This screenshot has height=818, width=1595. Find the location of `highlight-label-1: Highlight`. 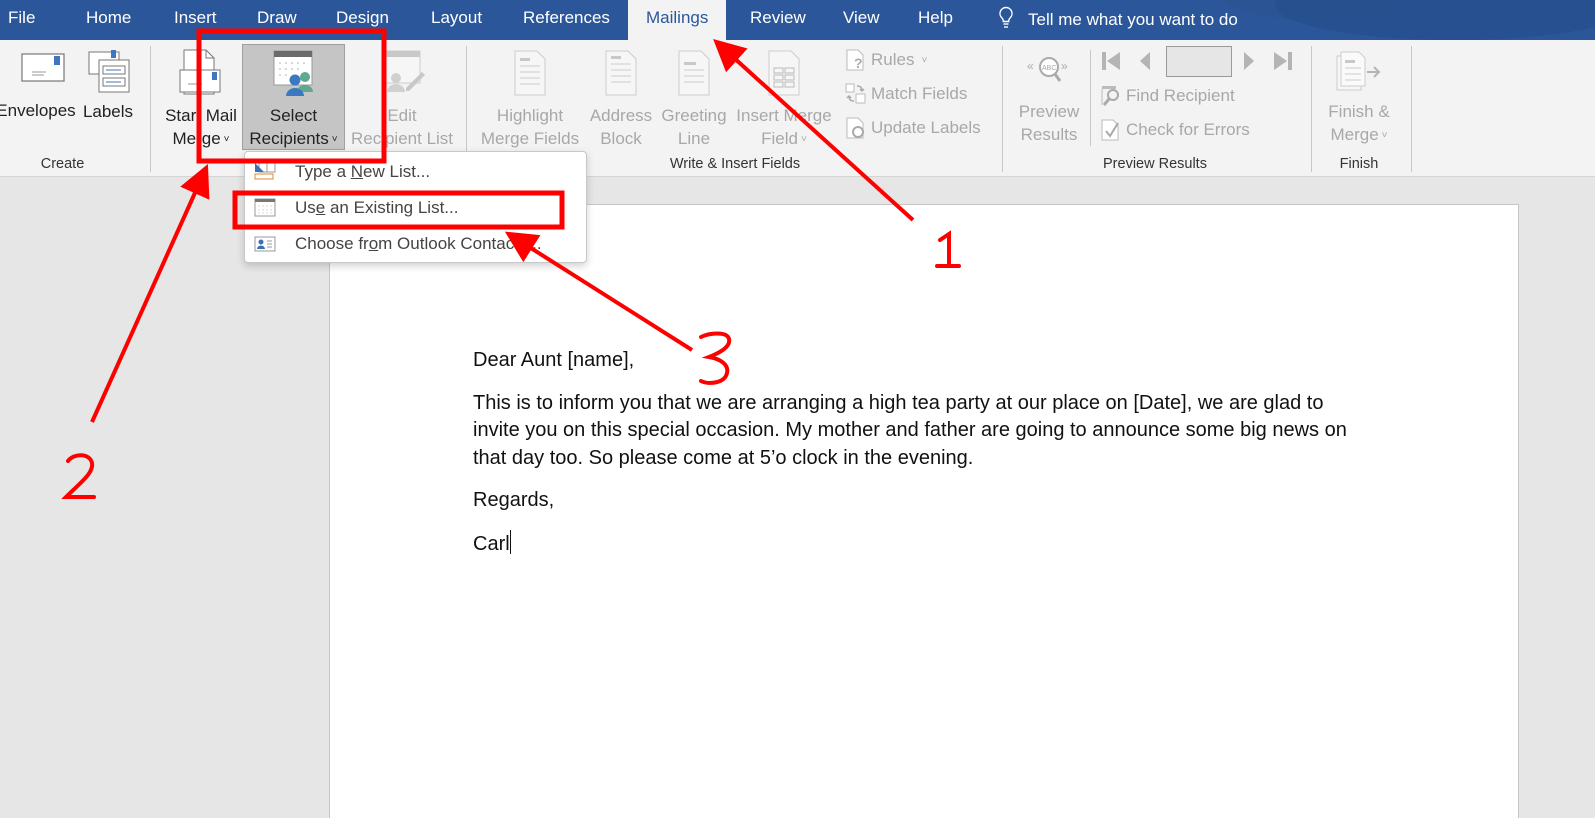

highlight-label-1: Highlight is located at coordinates (530, 115).